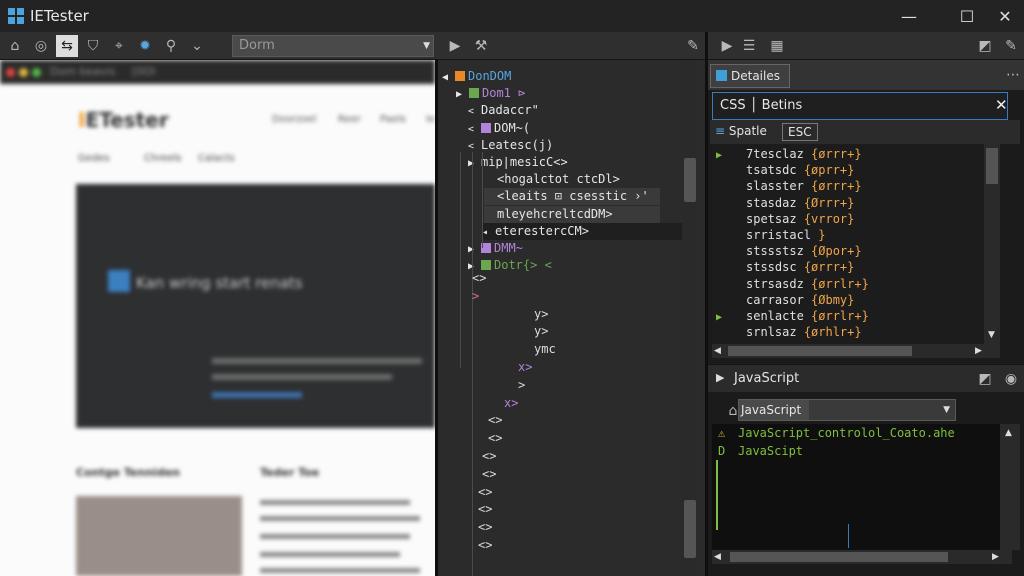  Describe the element at coordinates (771, 235) in the screenshot. I see `css-rule-row: srristacl }` at that location.